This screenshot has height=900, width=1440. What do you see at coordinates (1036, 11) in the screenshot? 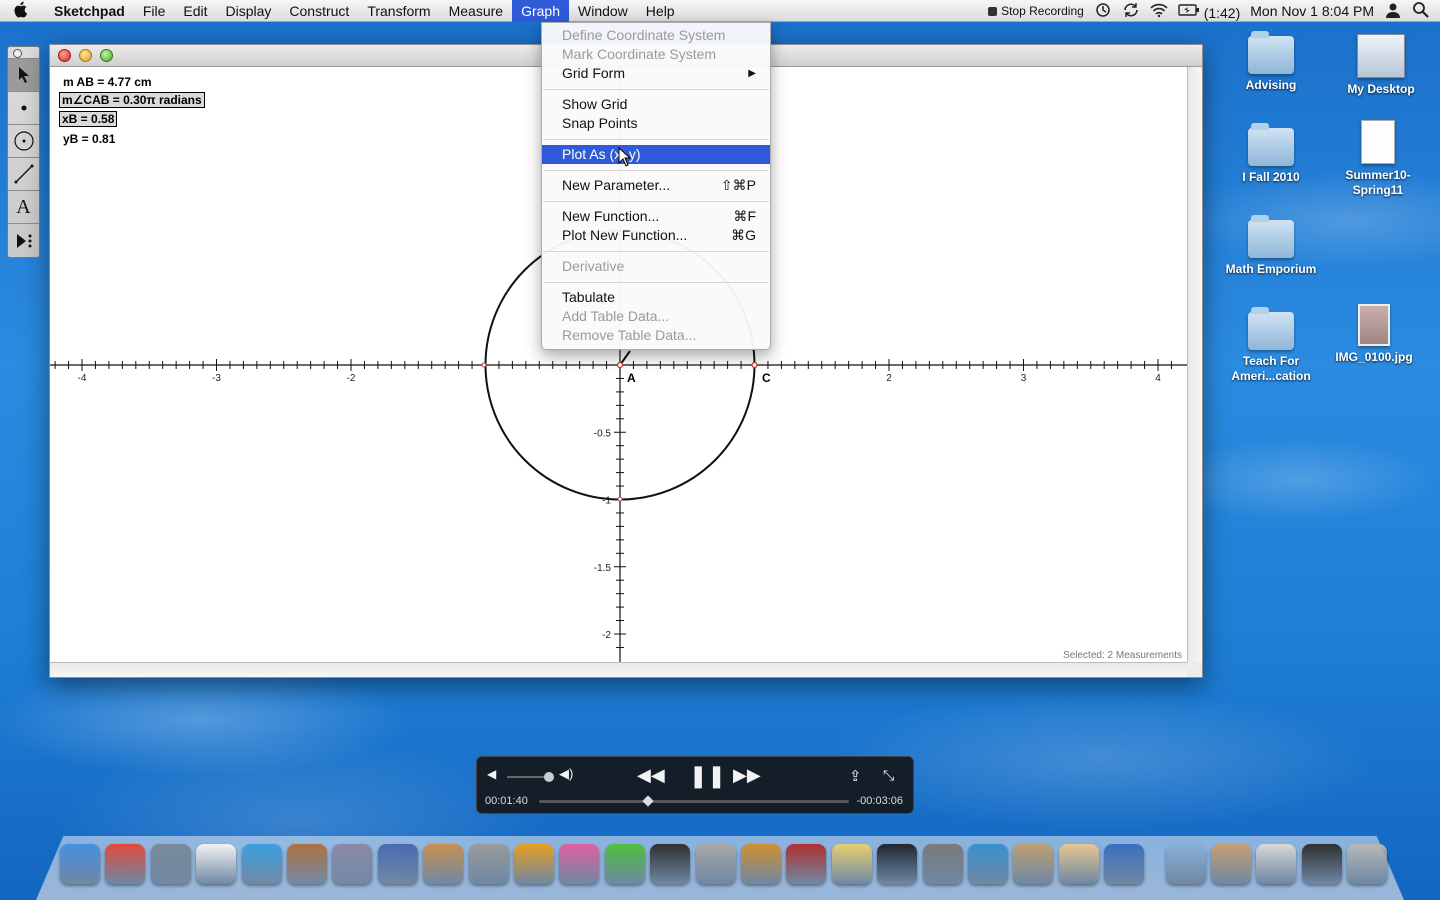
I see `stop-recording-button: Stop Recording` at bounding box center [1036, 11].